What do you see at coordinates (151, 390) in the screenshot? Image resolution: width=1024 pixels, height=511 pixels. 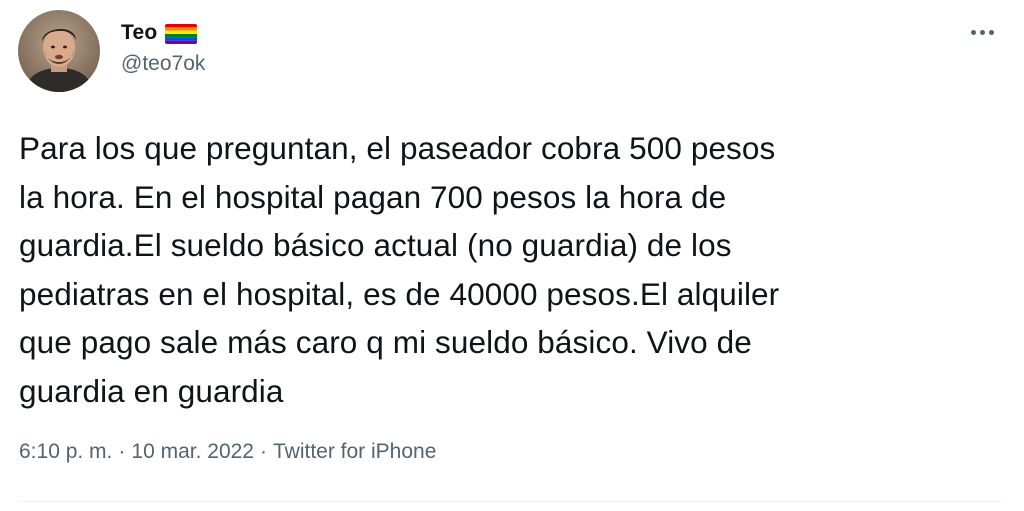 I see `tweet-text-line: guardia en guardia` at bounding box center [151, 390].